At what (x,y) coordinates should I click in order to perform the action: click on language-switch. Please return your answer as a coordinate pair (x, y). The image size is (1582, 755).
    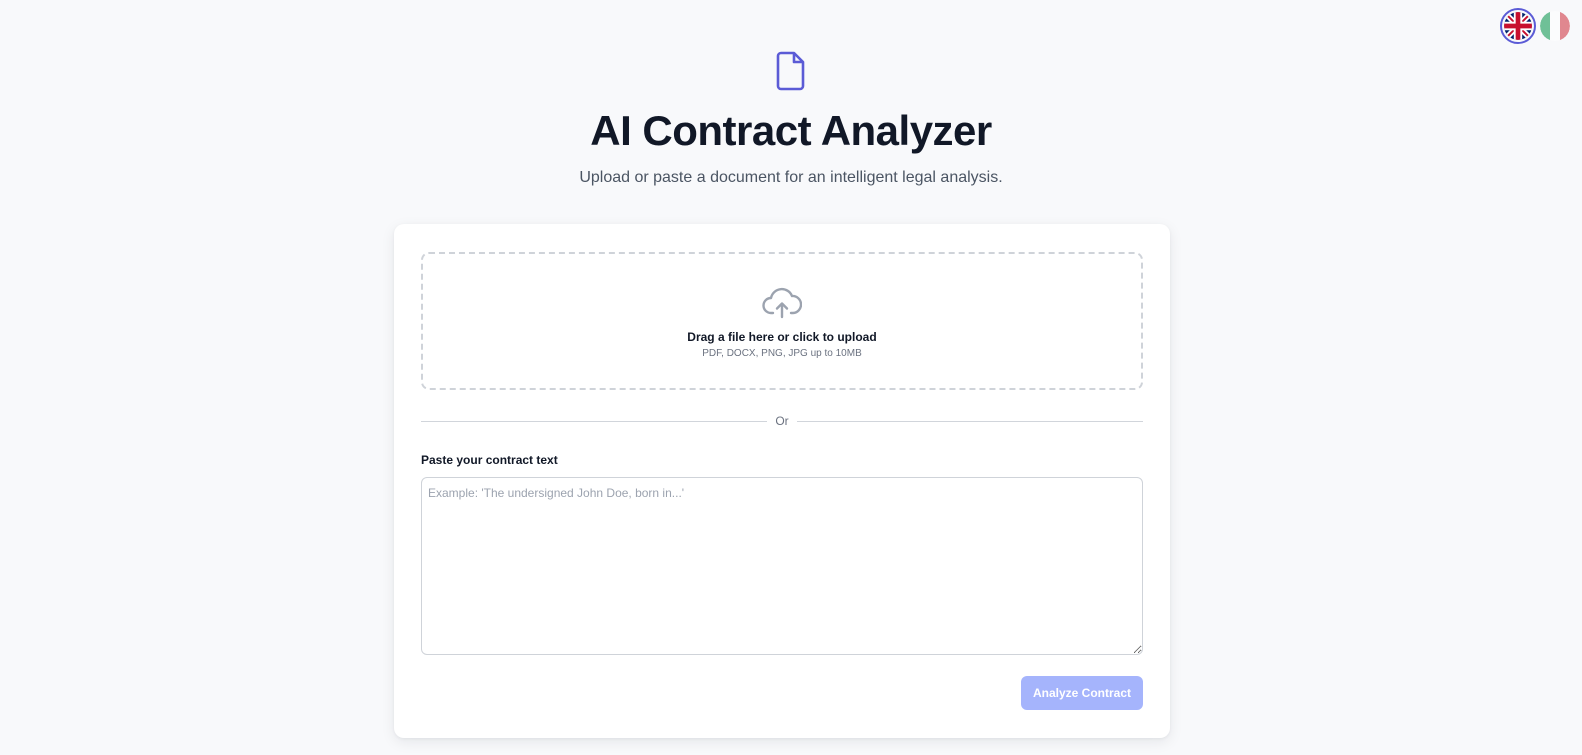
    Looking at the image, I should click on (1535, 26).